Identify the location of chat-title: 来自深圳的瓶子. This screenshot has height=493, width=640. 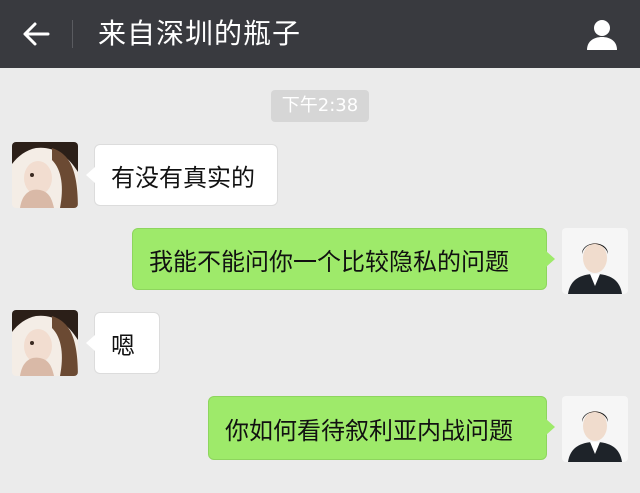
(200, 33).